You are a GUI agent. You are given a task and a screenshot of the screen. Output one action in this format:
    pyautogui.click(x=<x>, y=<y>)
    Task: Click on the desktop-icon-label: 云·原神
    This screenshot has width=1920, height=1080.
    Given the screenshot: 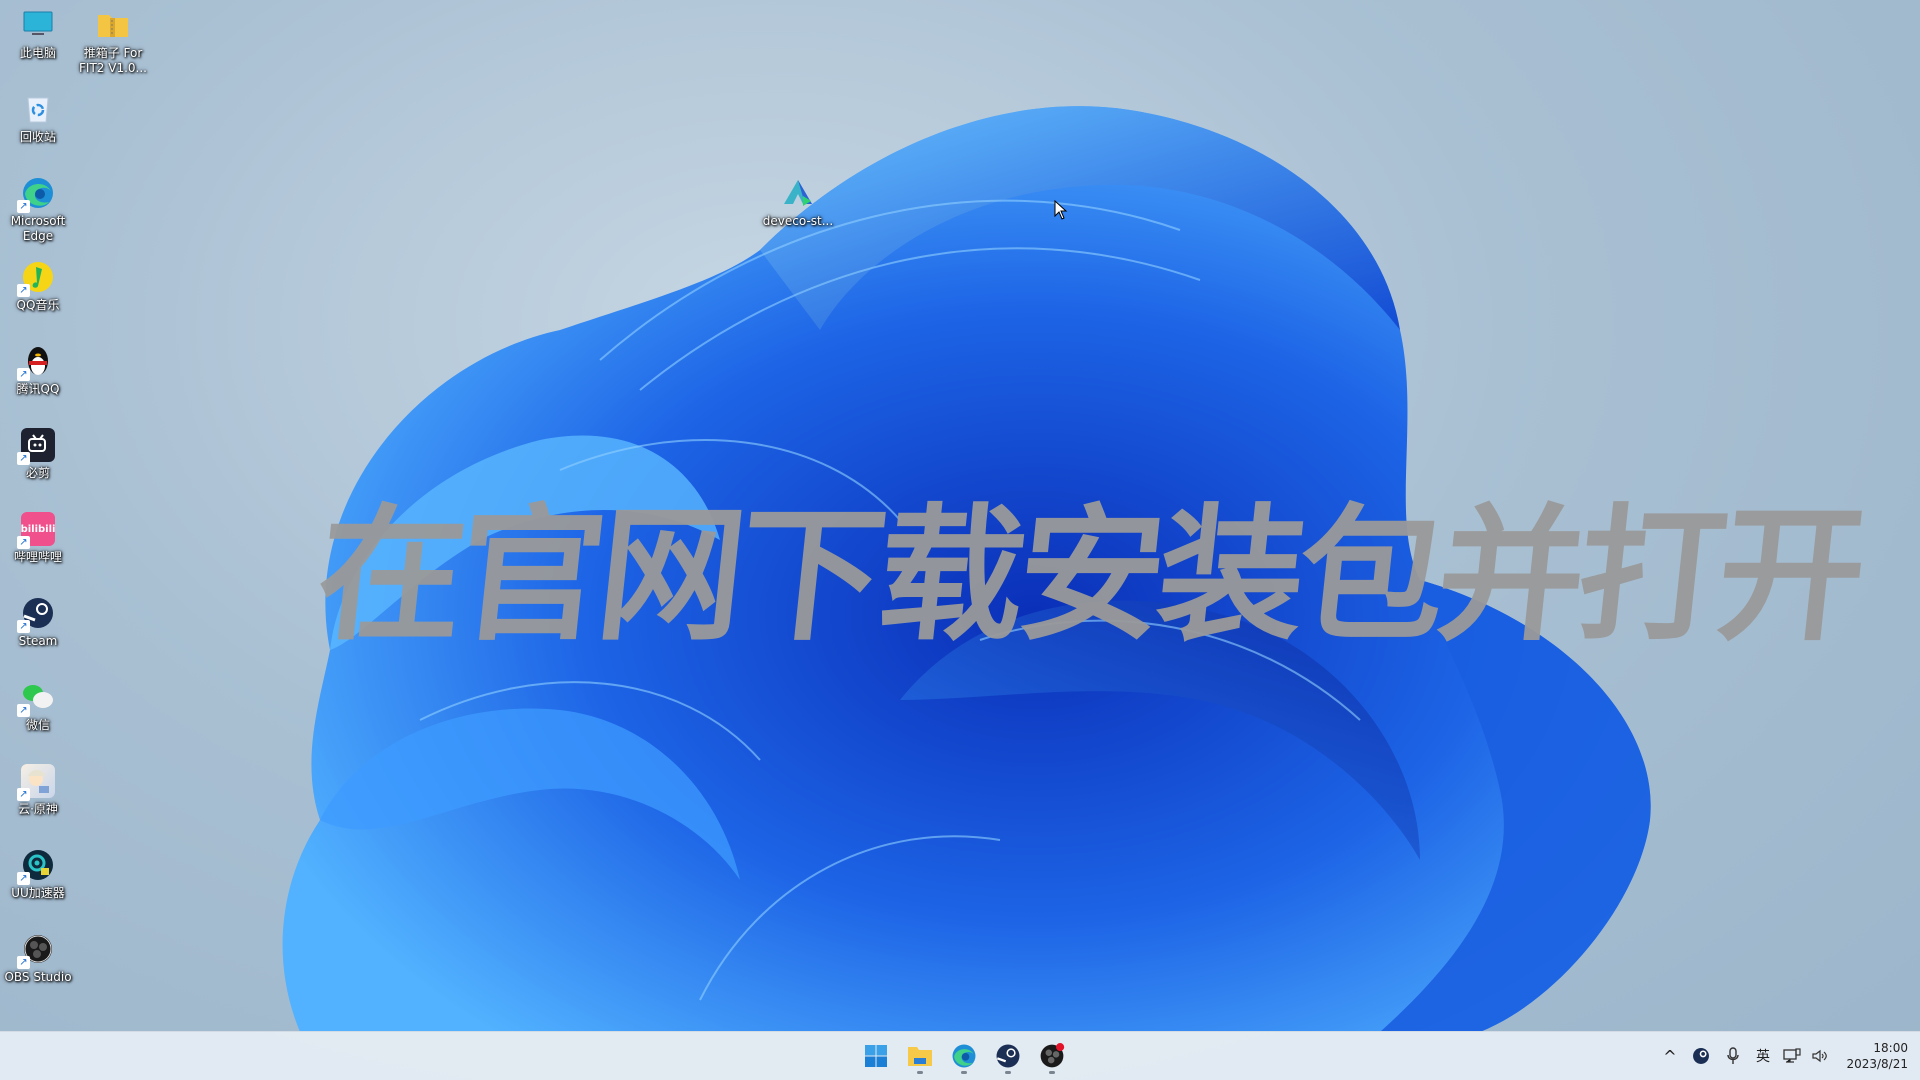 What is the action you would take?
    pyautogui.click(x=38, y=809)
    